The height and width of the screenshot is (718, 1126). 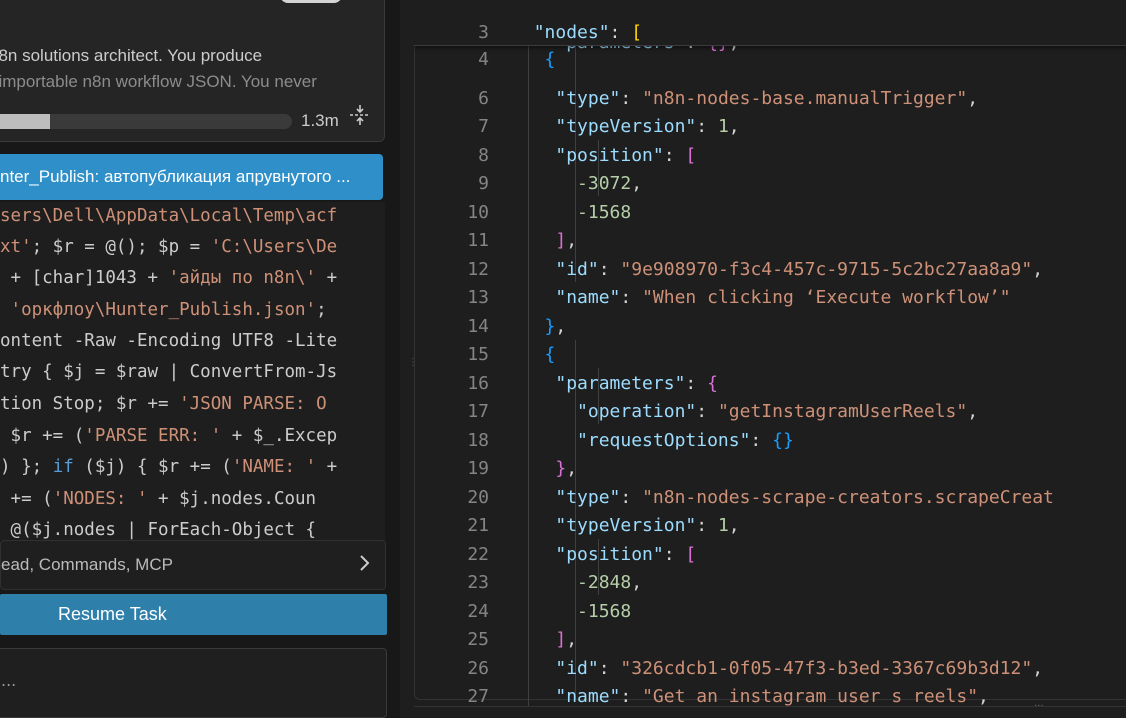 I want to click on command-line: @($j.nodes | ForEach-Object {, so click(x=158, y=530).